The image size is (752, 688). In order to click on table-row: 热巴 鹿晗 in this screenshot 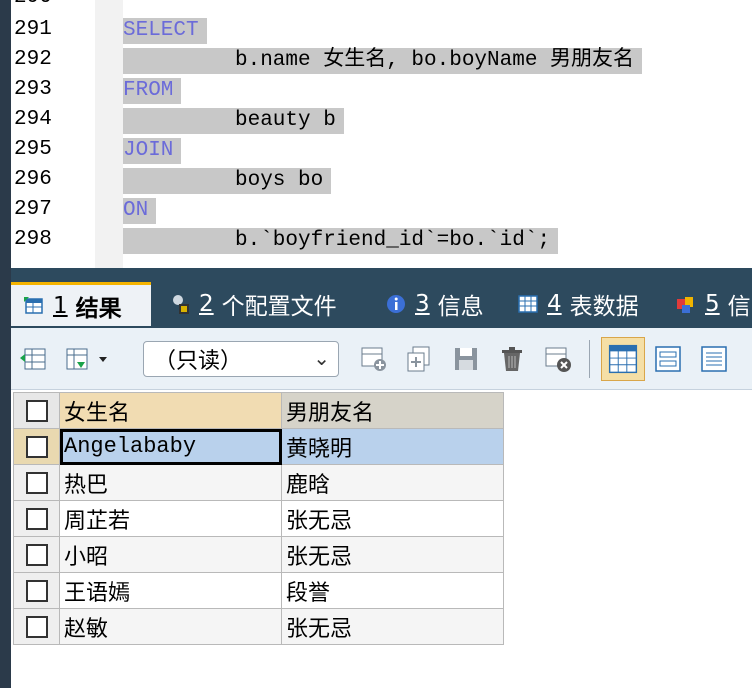, I will do `click(258, 482)`.